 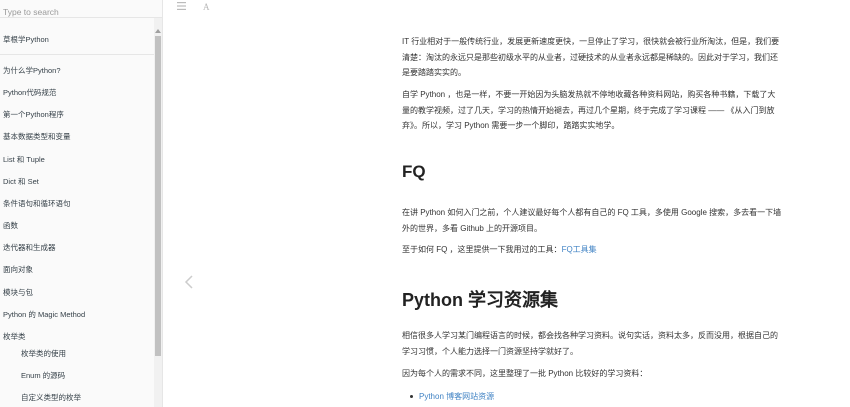 I want to click on sidebar-item-modules: 模块与包, so click(x=19, y=293).